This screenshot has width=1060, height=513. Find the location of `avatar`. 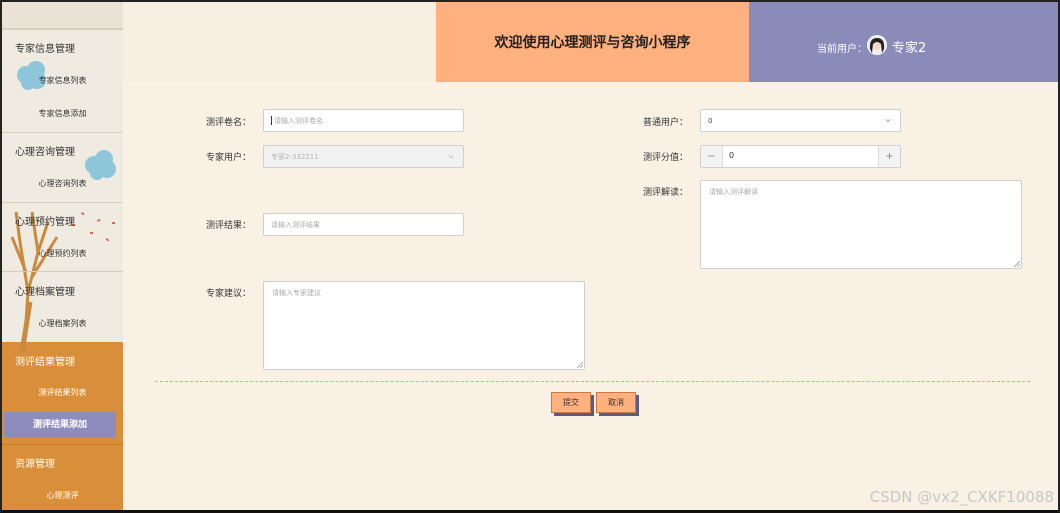

avatar is located at coordinates (877, 45).